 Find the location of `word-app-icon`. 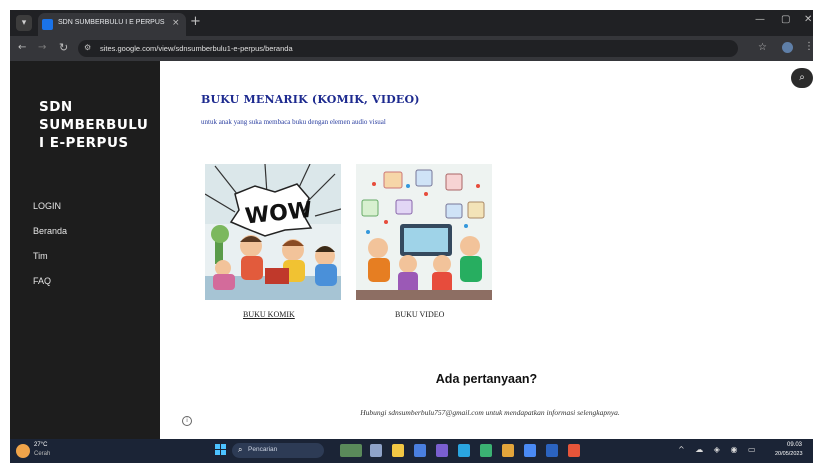

word-app-icon is located at coordinates (552, 450).